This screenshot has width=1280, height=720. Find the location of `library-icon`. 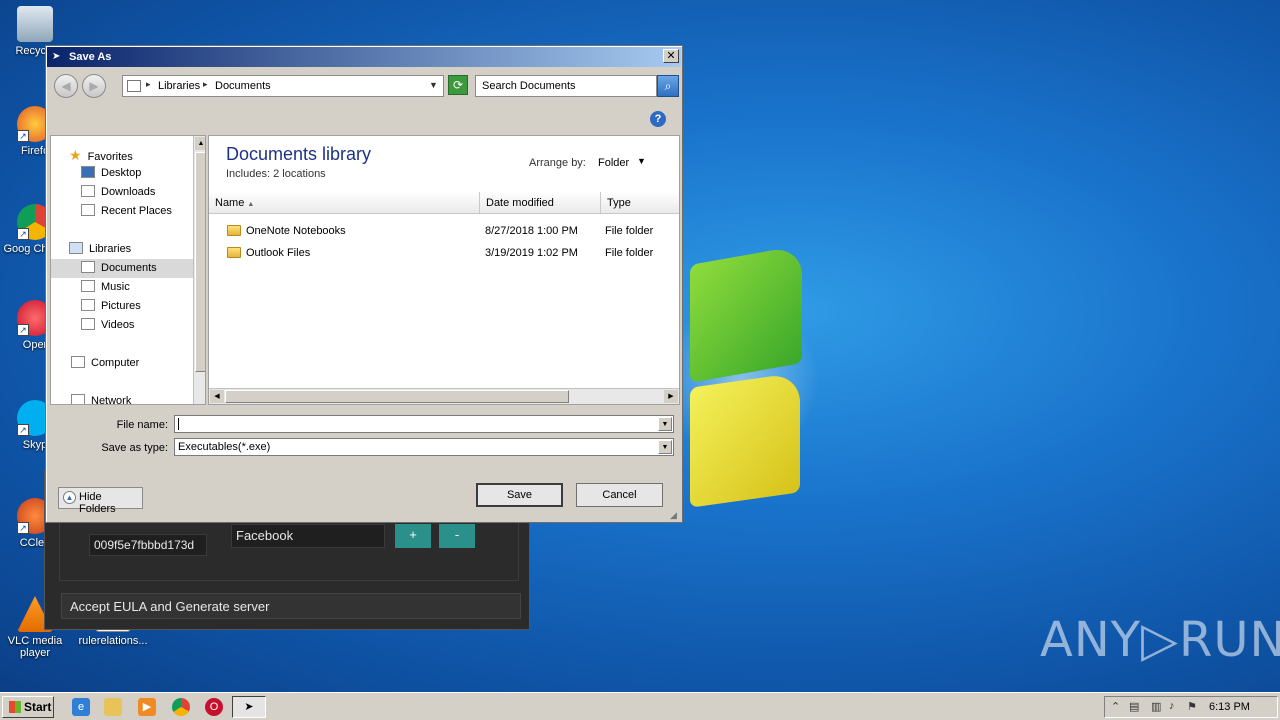

library-icon is located at coordinates (134, 86).